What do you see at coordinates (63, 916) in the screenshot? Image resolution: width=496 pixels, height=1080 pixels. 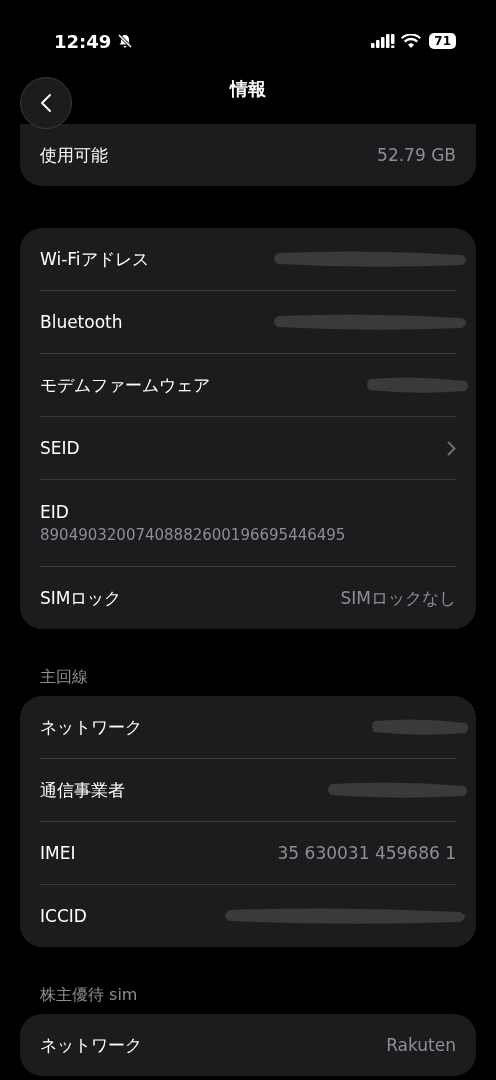 I see `row-label: ICCID` at bounding box center [63, 916].